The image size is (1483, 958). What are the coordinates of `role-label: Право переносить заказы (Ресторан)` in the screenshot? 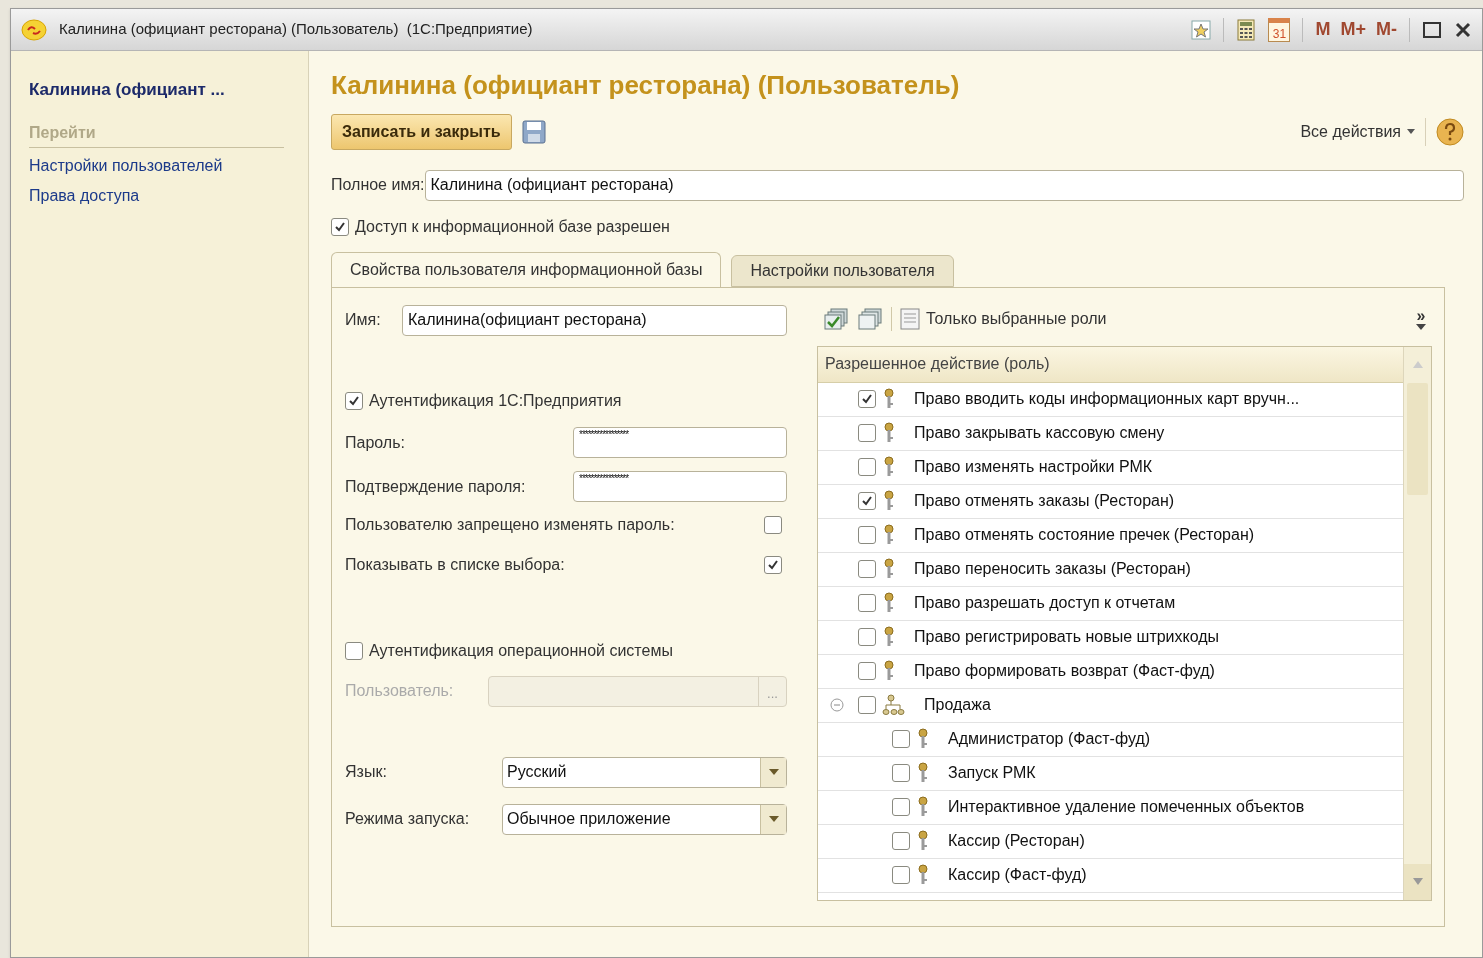 It's located at (1052, 569).